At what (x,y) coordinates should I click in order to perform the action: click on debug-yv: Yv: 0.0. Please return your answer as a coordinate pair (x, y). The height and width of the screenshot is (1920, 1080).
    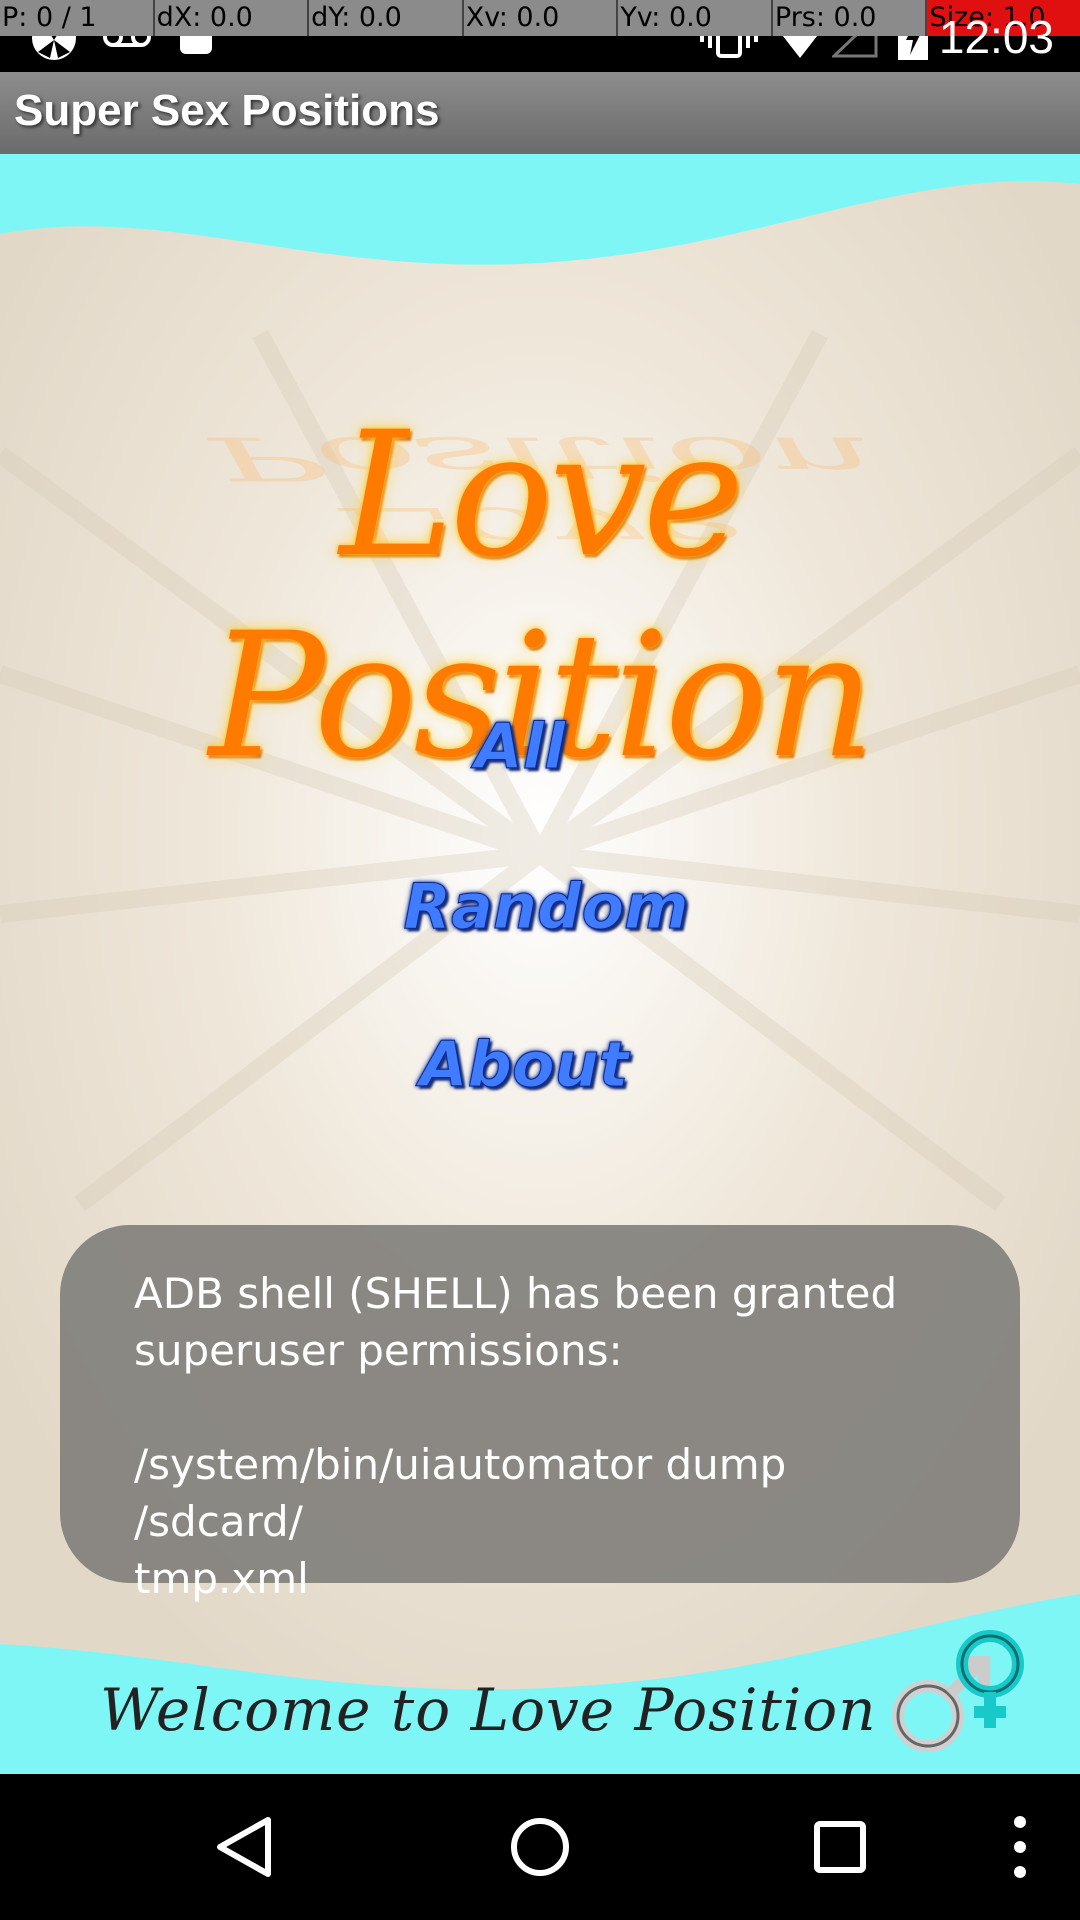
    Looking at the image, I should click on (695, 18).